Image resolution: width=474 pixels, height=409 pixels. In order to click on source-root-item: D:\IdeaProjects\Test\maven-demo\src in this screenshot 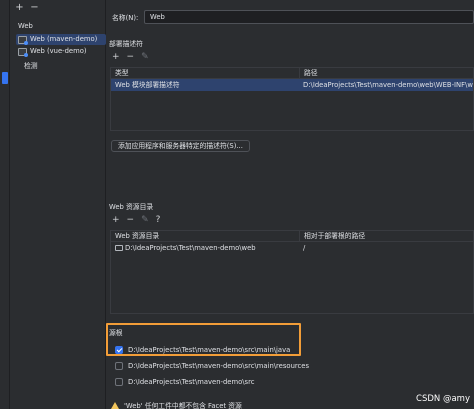, I will do `click(184, 382)`.